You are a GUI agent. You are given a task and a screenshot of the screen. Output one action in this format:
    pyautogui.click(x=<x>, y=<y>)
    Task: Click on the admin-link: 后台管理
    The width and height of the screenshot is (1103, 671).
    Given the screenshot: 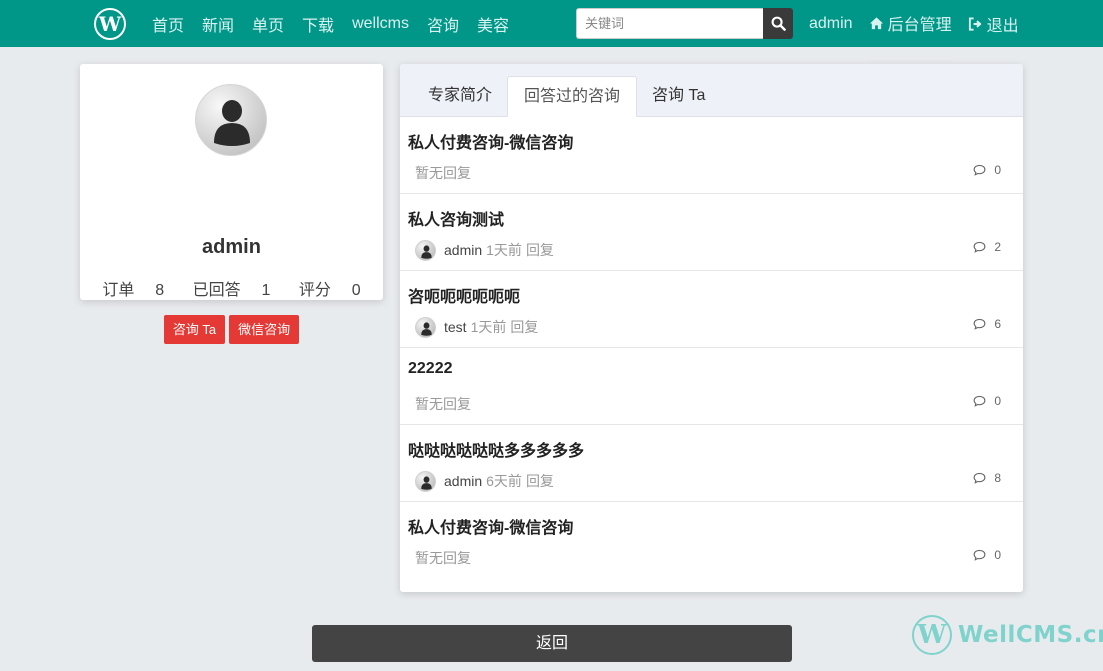 What is the action you would take?
    pyautogui.click(x=910, y=31)
    